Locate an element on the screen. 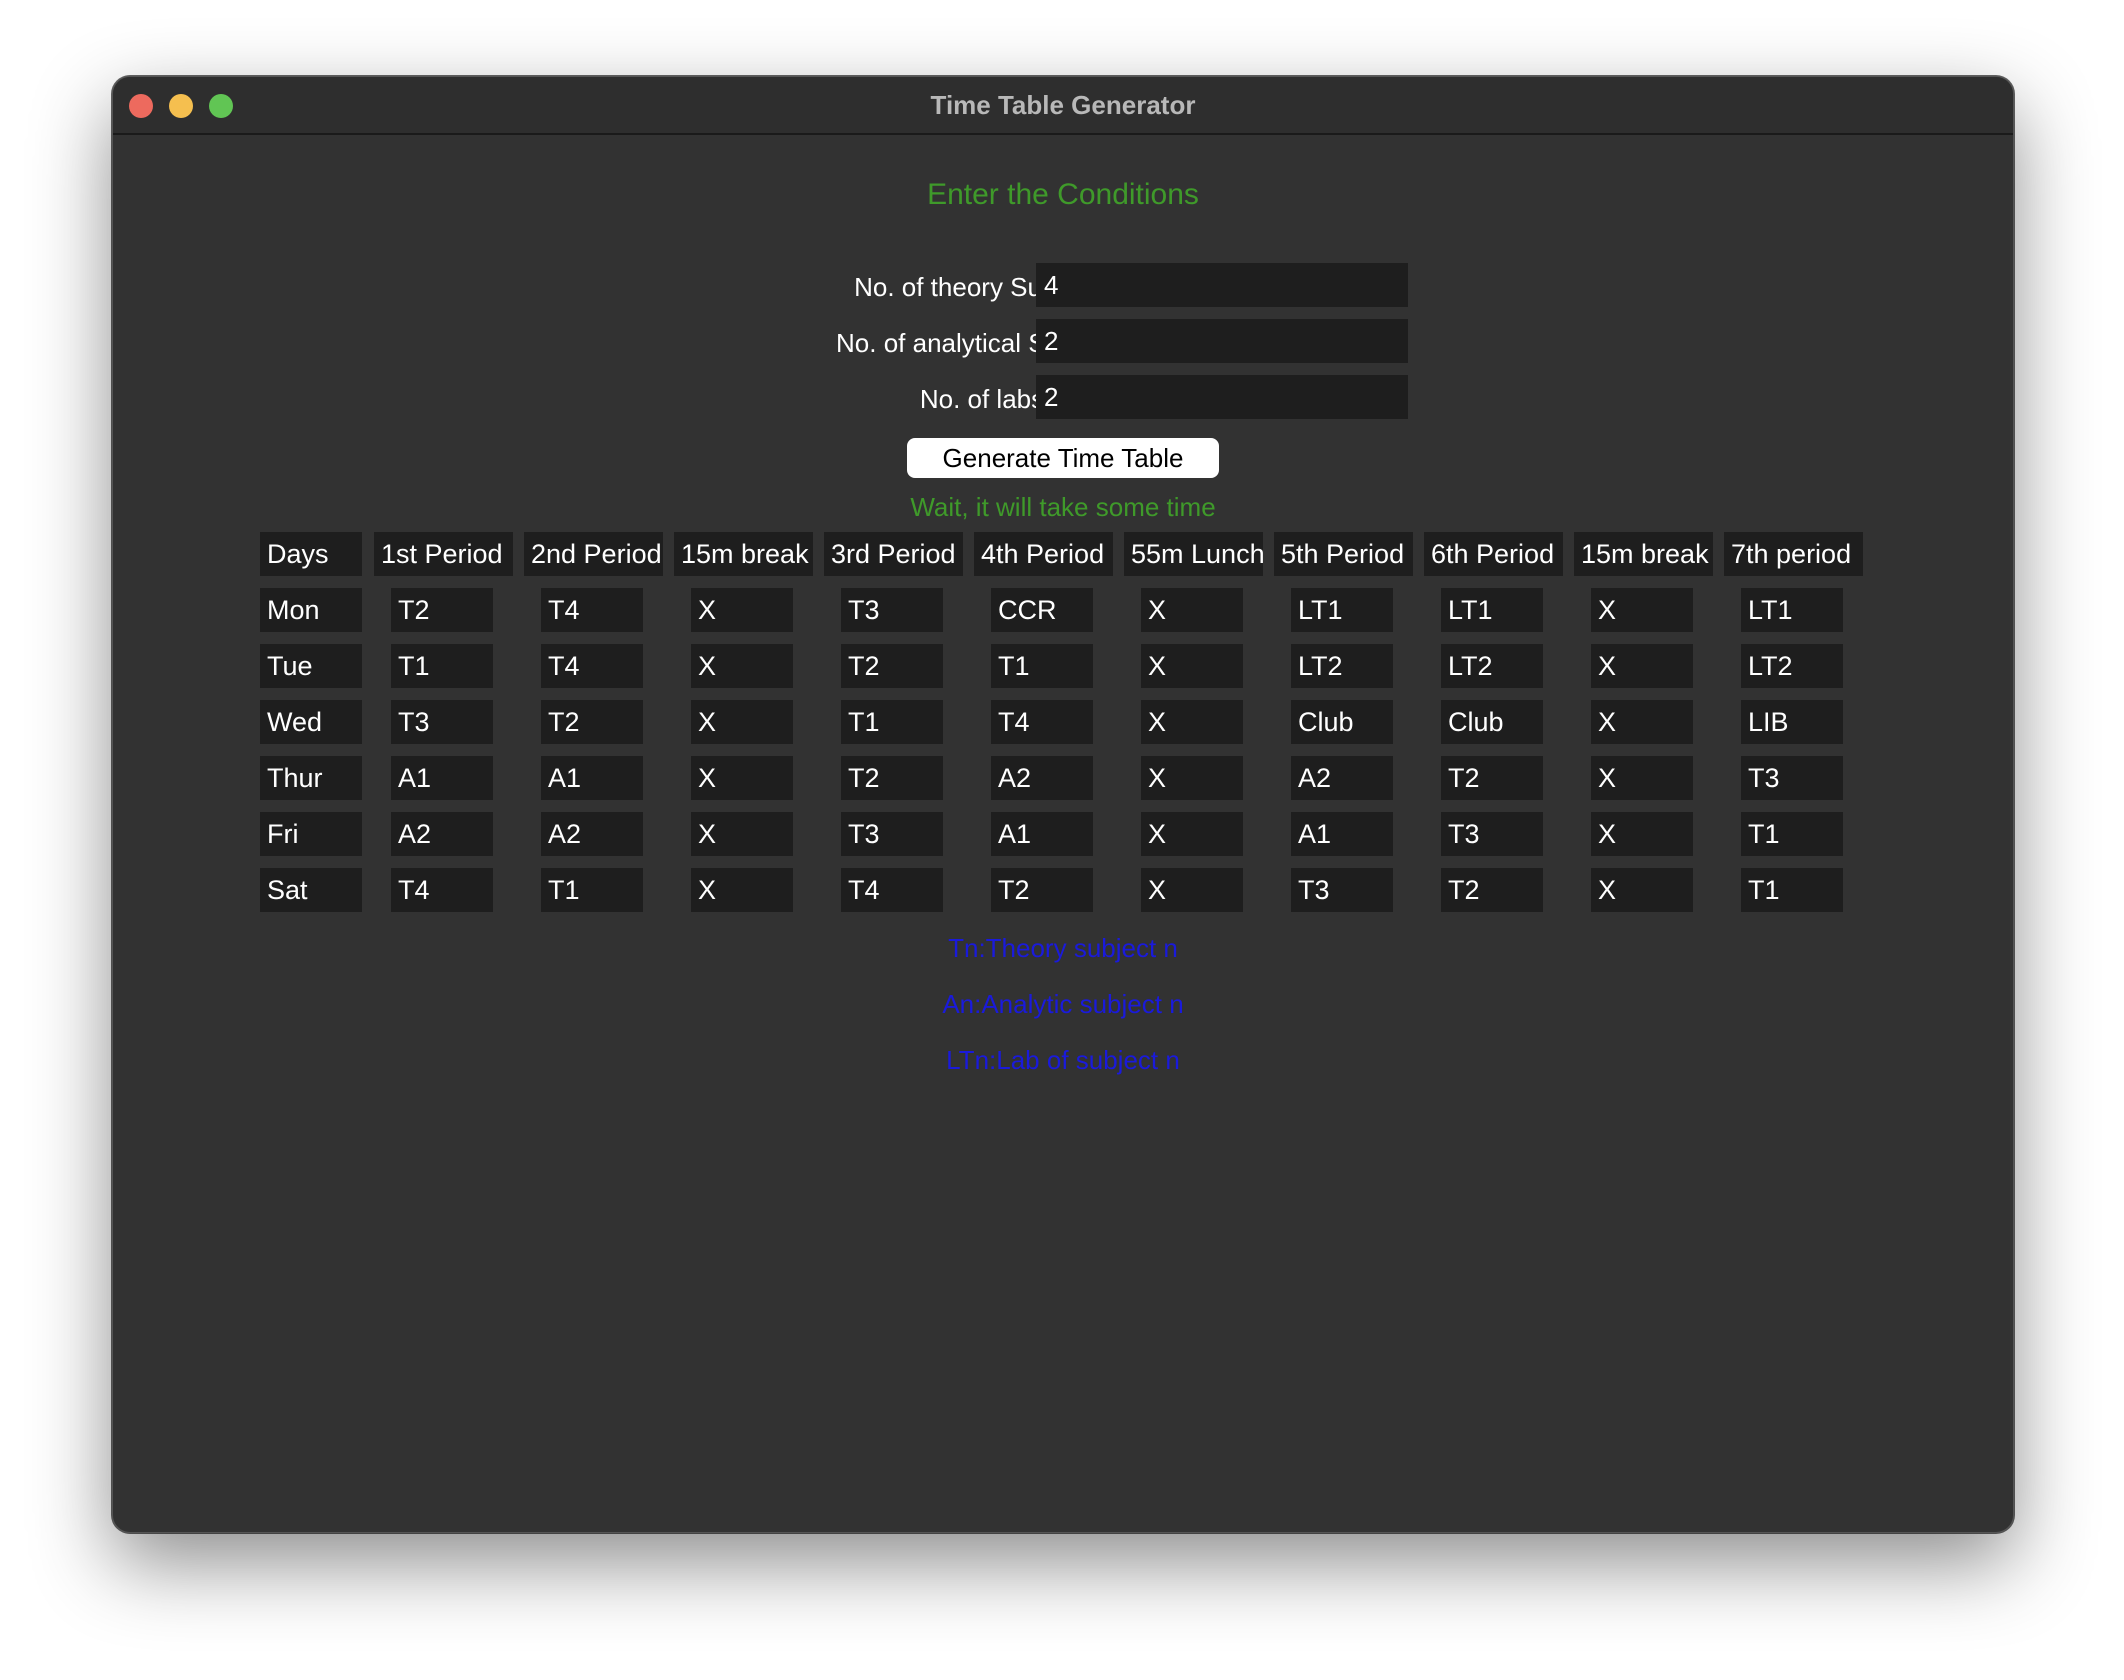  form-heading: Enter the Conditions is located at coordinates (1063, 194).